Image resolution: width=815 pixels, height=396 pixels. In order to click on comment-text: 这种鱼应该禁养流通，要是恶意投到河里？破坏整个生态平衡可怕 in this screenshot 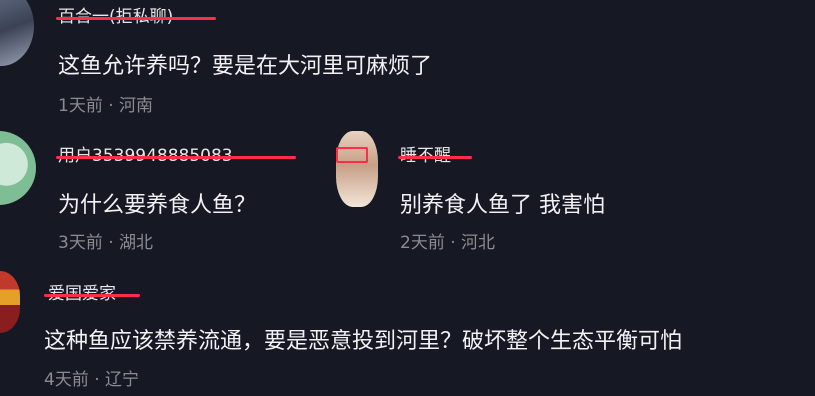, I will do `click(363, 341)`.